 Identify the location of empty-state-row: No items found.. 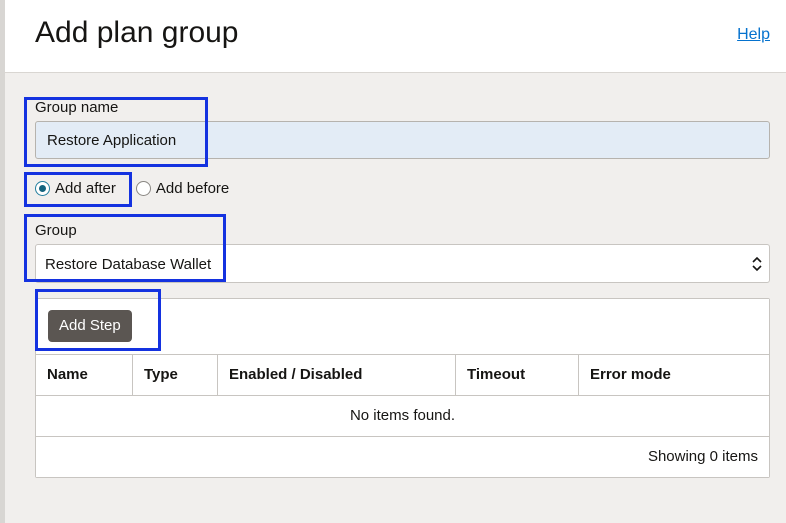
(402, 416).